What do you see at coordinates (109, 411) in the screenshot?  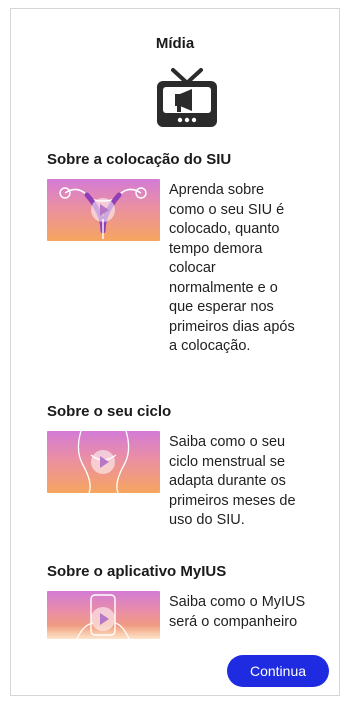 I see `section-title-cycle: Sobre o seu ciclo` at bounding box center [109, 411].